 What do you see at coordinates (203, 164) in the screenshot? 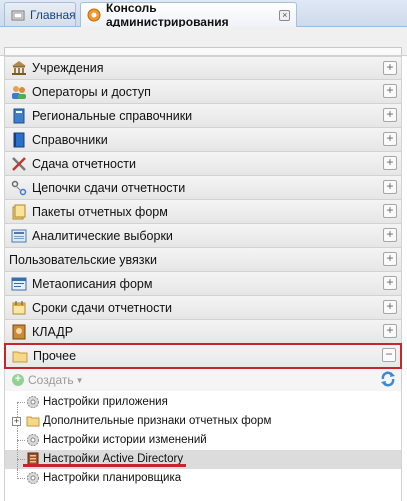
I see `accordion-item-reporting: Сдача отчетности +` at bounding box center [203, 164].